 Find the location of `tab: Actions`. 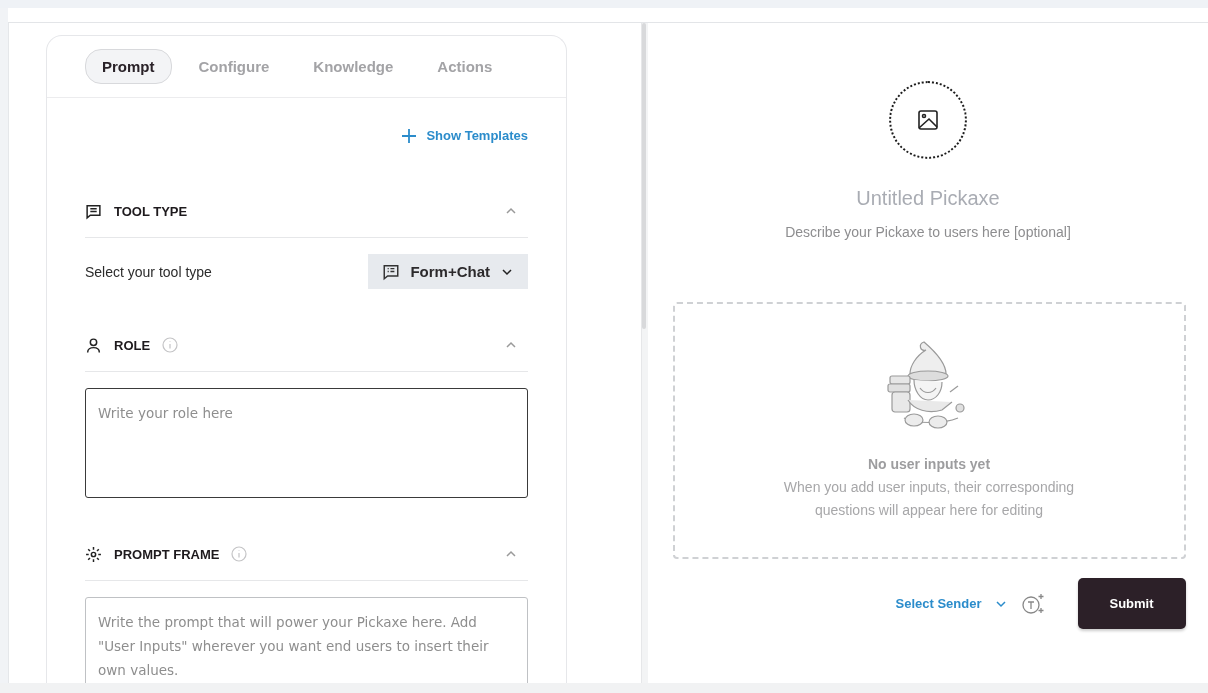

tab: Actions is located at coordinates (465, 66).